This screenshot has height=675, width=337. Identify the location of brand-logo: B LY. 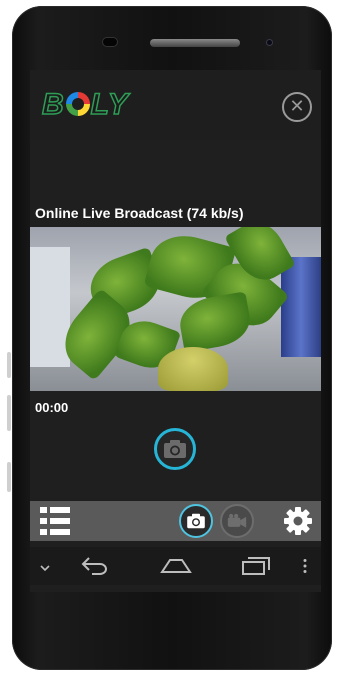
(85, 104).